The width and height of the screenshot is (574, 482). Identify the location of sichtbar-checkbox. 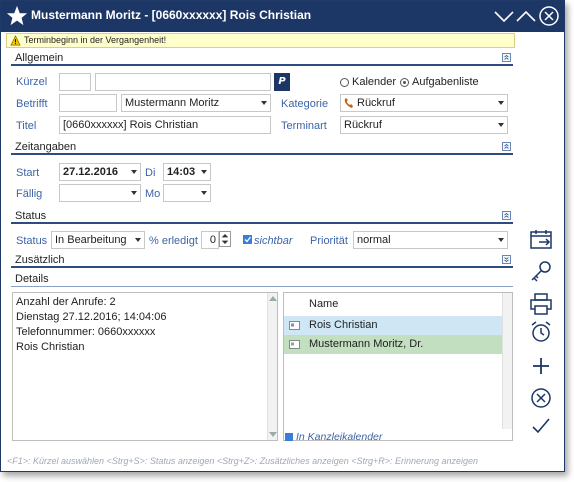
(247, 239).